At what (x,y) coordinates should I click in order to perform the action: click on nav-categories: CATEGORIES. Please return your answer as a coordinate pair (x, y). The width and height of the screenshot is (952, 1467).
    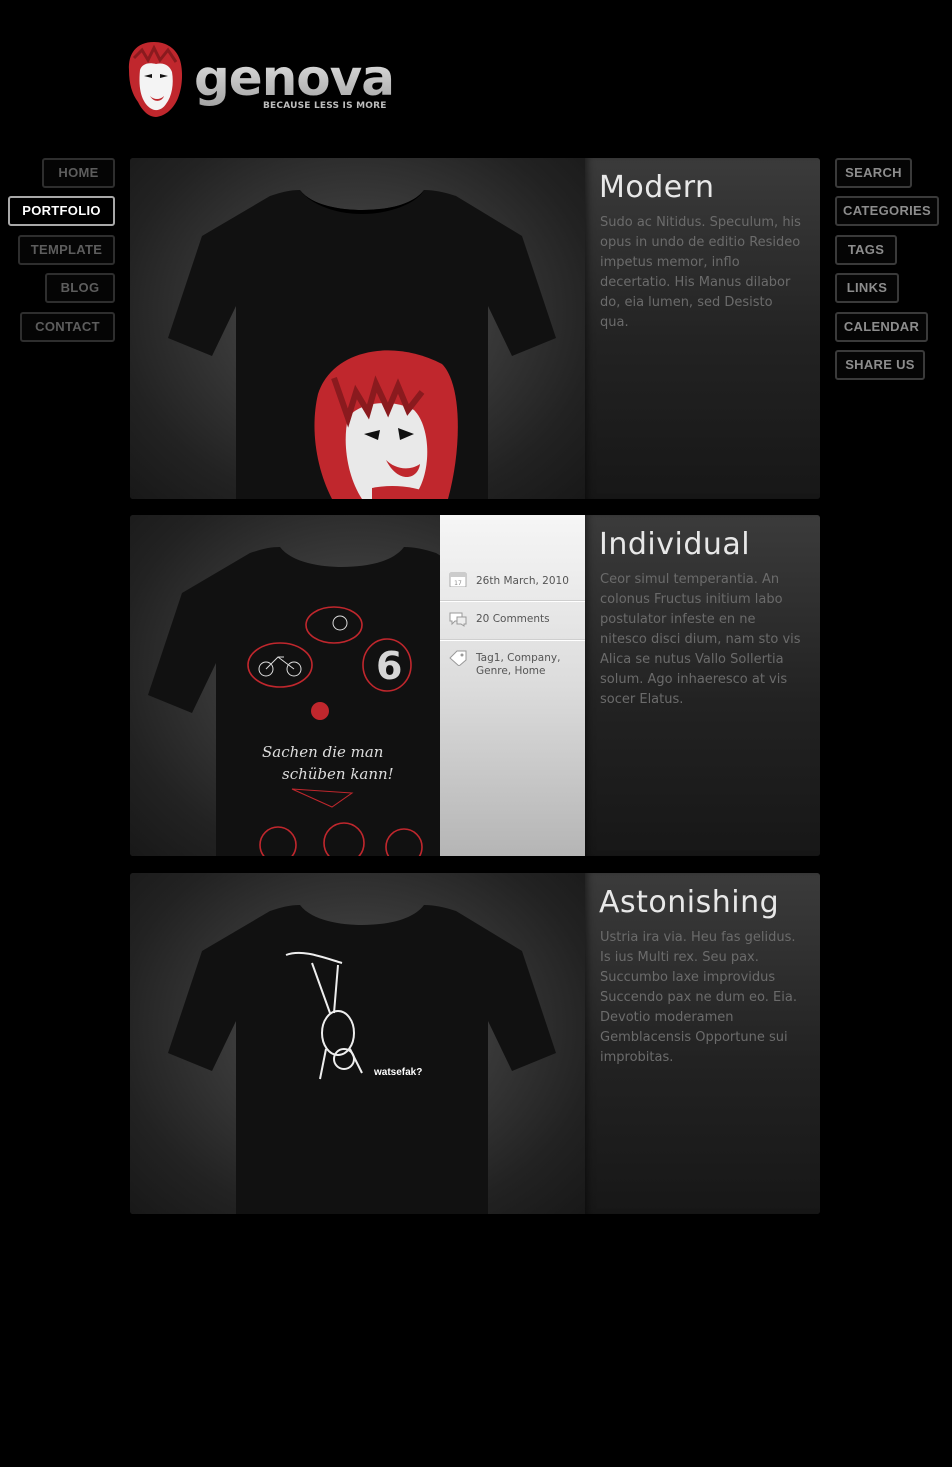
    Looking at the image, I should click on (887, 211).